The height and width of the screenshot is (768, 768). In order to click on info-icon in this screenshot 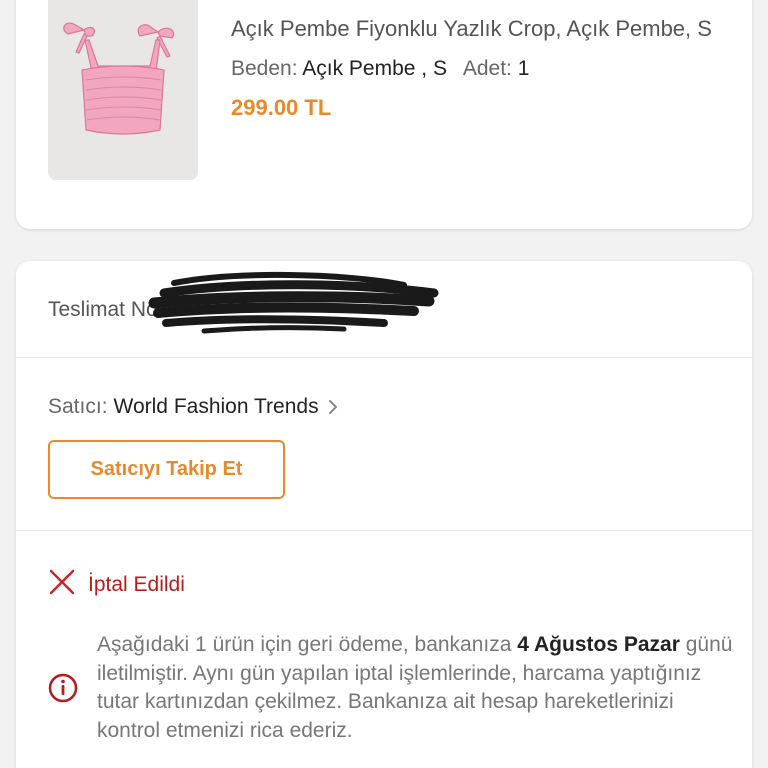, I will do `click(63, 690)`.